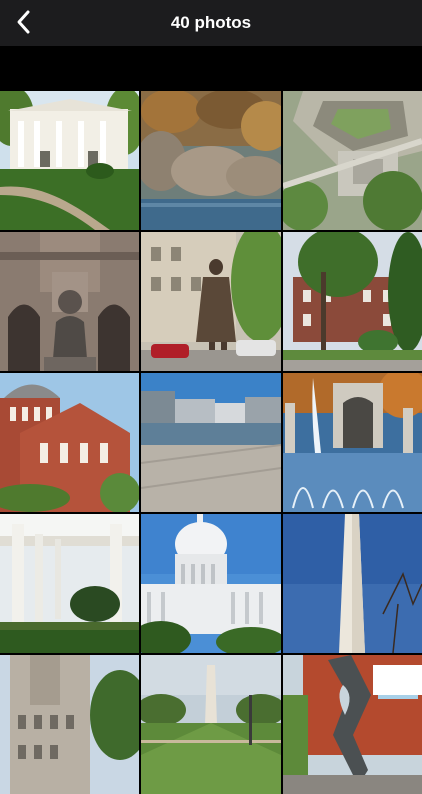 This screenshot has height=794, width=422. I want to click on photo-thumbnail-abstract-sculpture, so click(352, 724).